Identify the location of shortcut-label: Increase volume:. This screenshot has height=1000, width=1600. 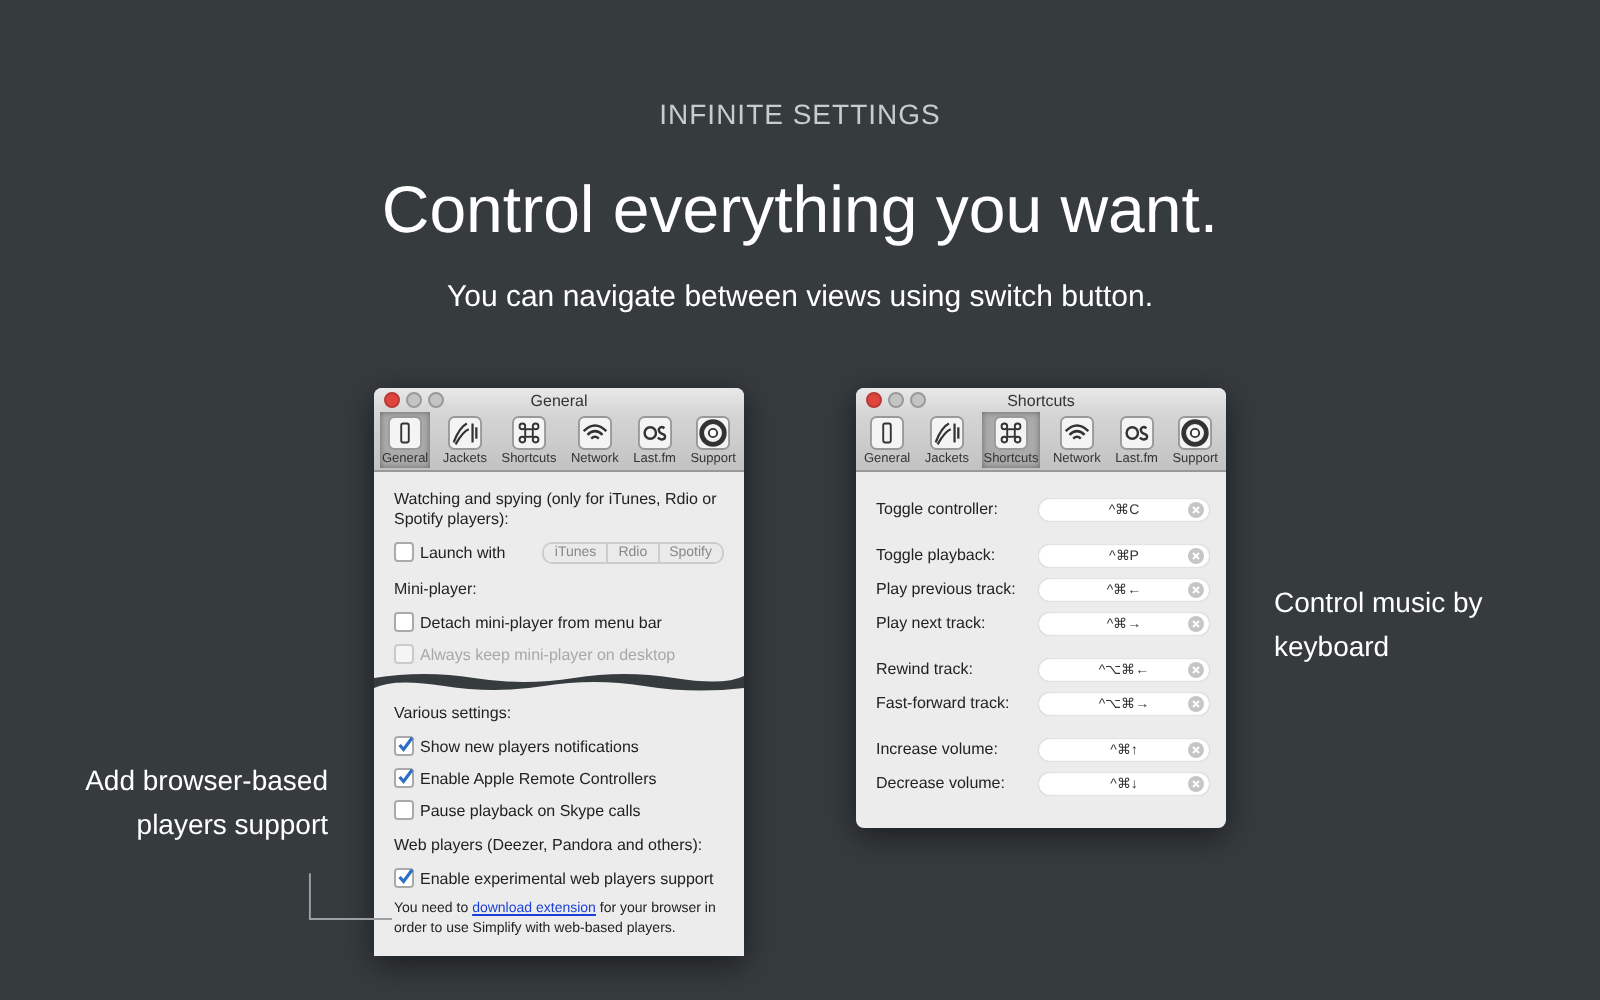
(937, 749).